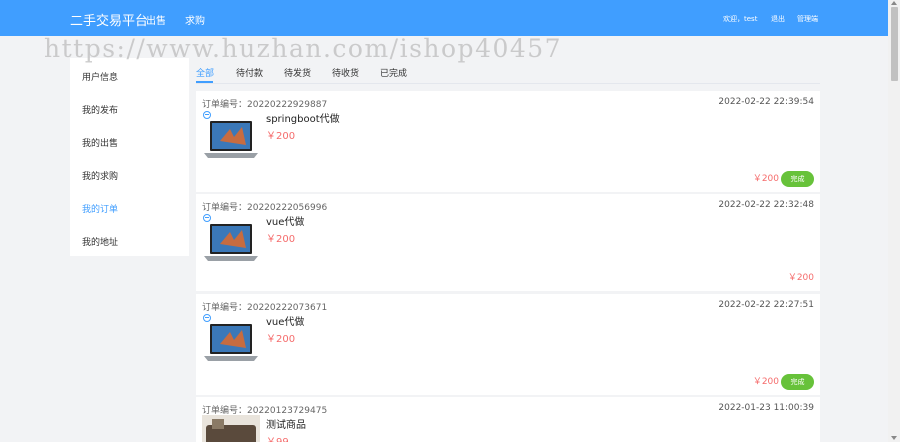 This screenshot has width=900, height=442. I want to click on order-time: 2022-02-22 22:27:51, so click(766, 305).